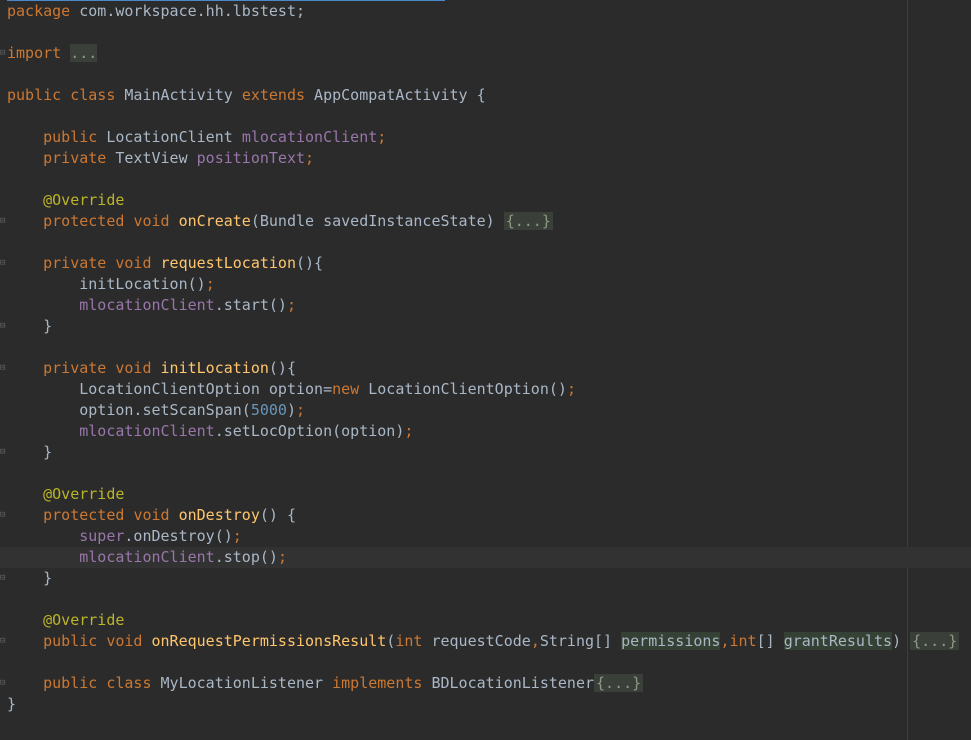 The height and width of the screenshot is (740, 971). I want to click on code-line-requestlocation: ⊟ private void requestLocation(){, so click(485, 263).